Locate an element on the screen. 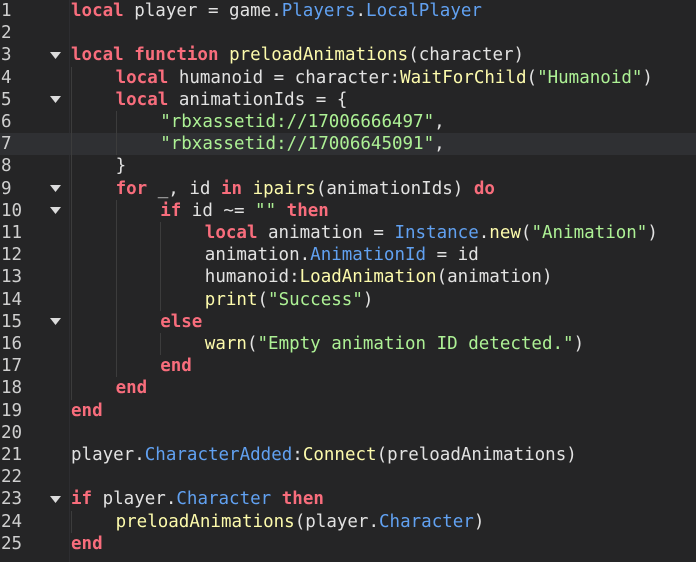  code-text: warn("Empty animation ID detected.") is located at coordinates (383, 344).